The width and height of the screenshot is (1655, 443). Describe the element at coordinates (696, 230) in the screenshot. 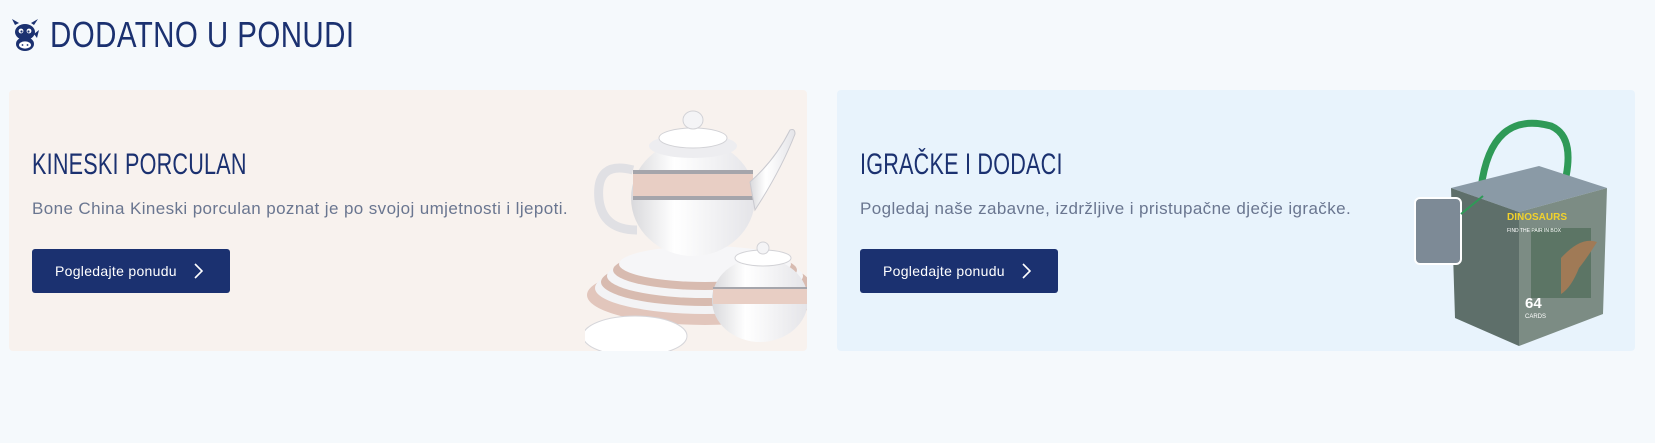

I see `porcelain-tea-set-image` at that location.